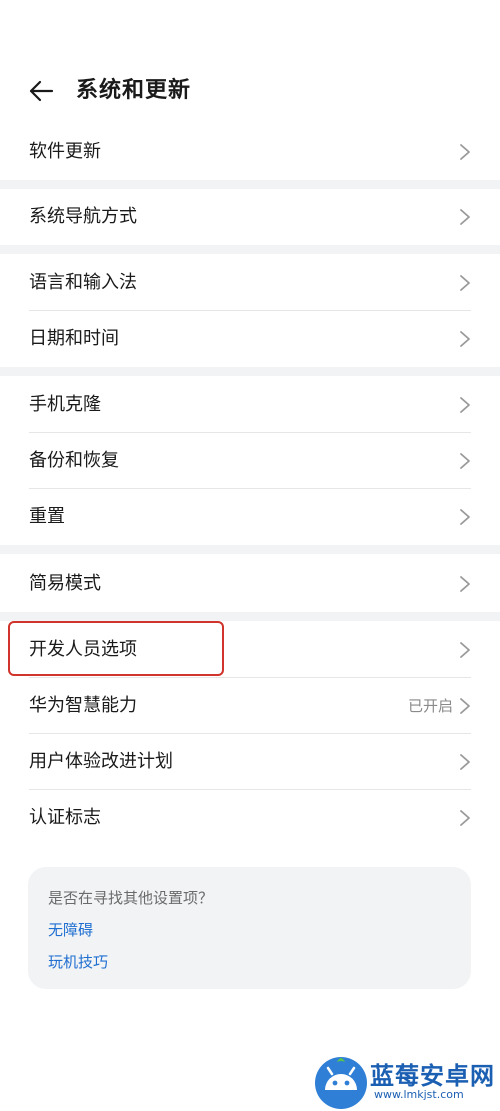 The image size is (500, 1111). What do you see at coordinates (250, 517) in the screenshot?
I see `row-reset: 重置` at bounding box center [250, 517].